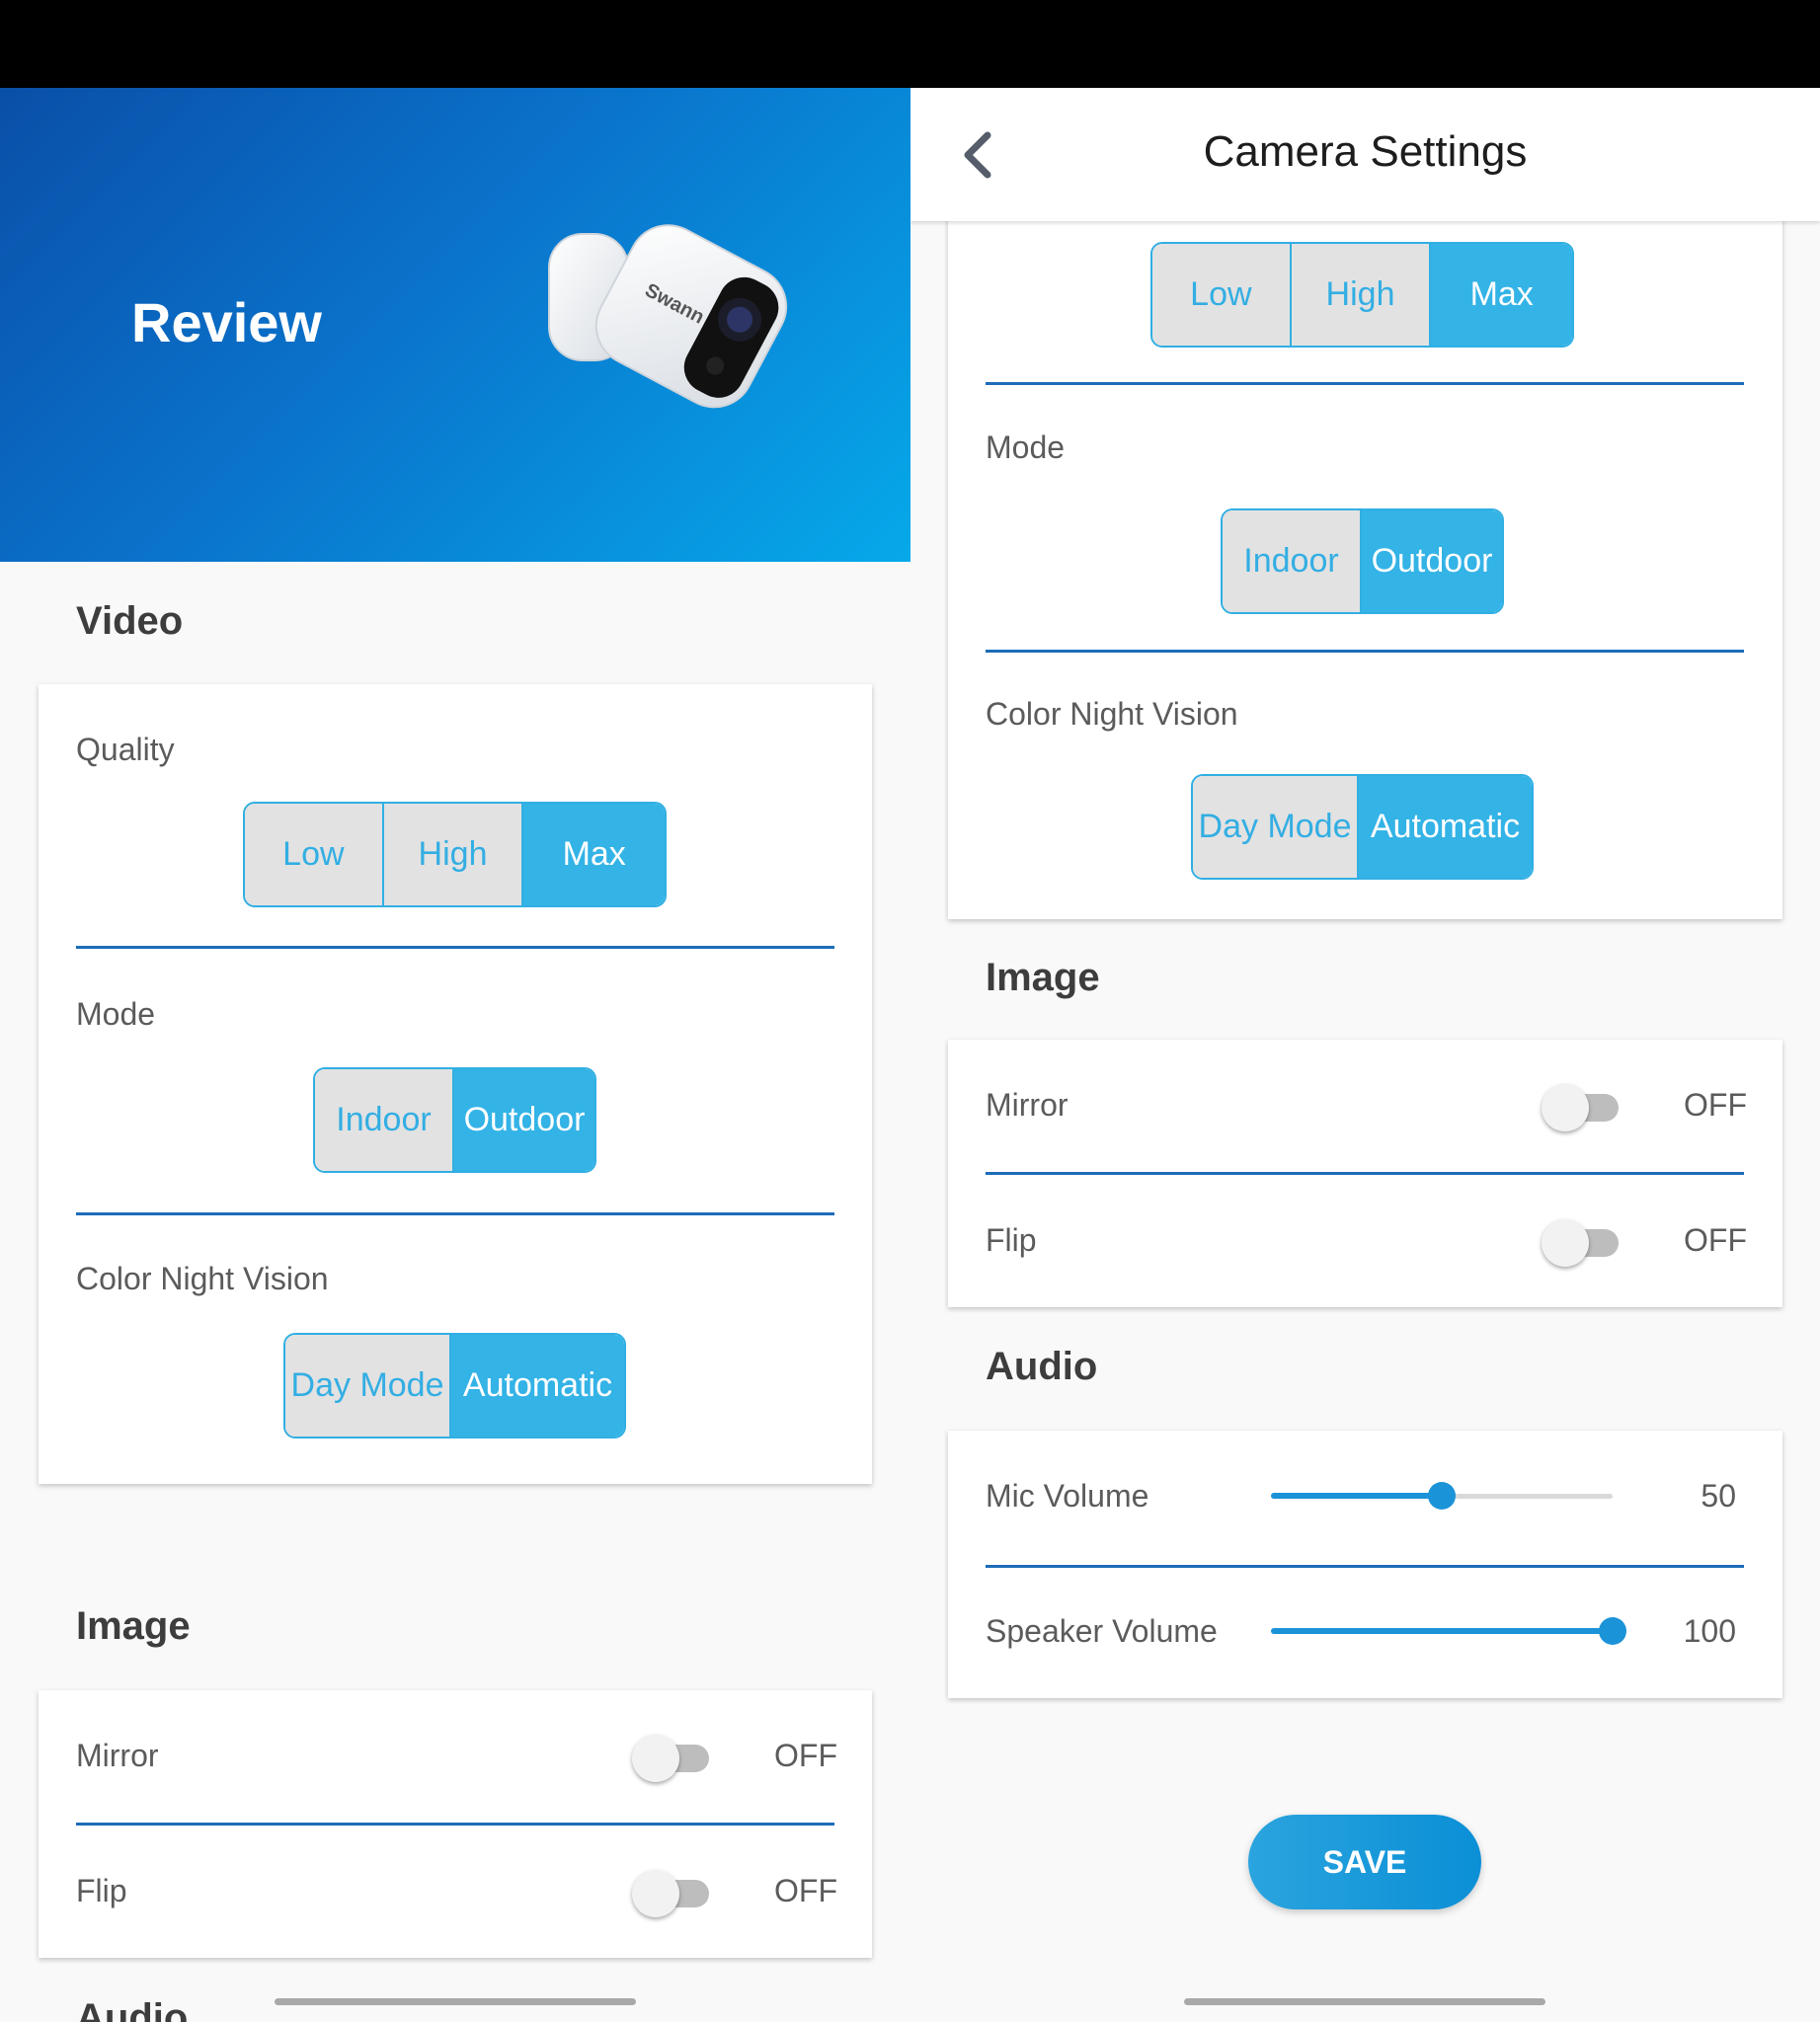  Describe the element at coordinates (125, 749) in the screenshot. I see `quality-label: Quality` at that location.